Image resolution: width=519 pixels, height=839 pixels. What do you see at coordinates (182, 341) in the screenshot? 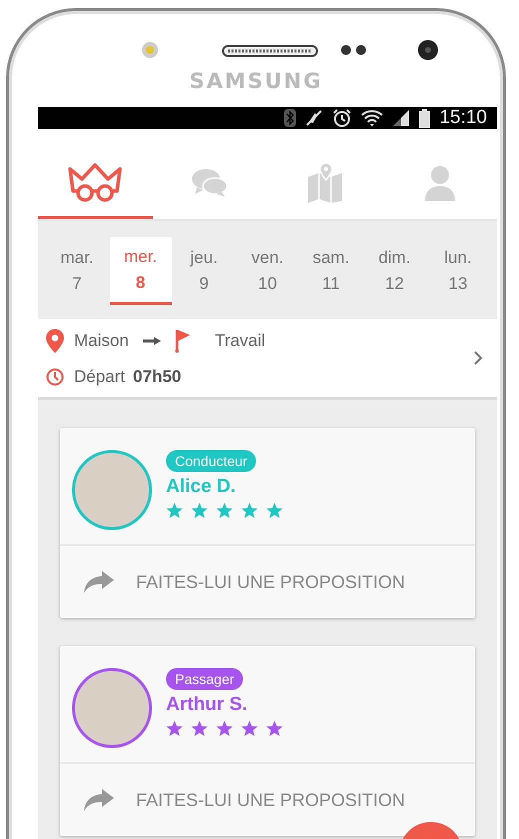
I see `flag-icon` at bounding box center [182, 341].